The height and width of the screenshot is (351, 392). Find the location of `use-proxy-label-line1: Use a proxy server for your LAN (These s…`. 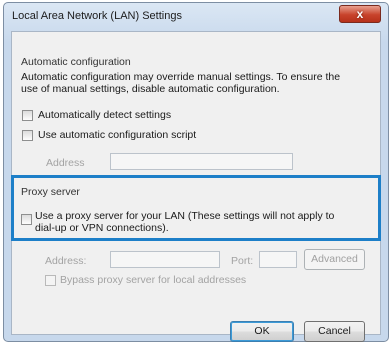

use-proxy-label-line1: Use a proxy server for your LAN (These s… is located at coordinates (184, 216).